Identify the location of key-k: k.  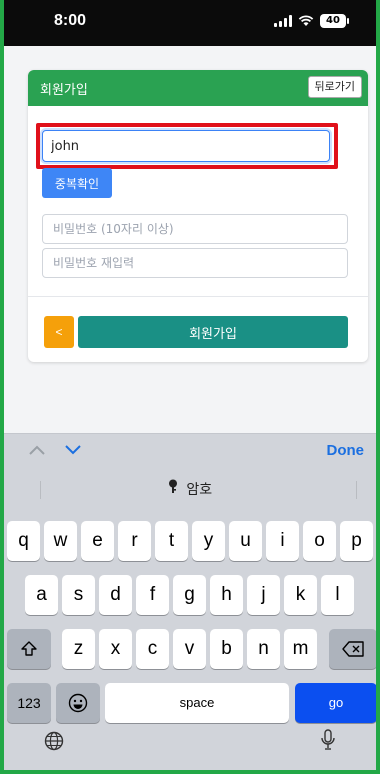
(300, 595).